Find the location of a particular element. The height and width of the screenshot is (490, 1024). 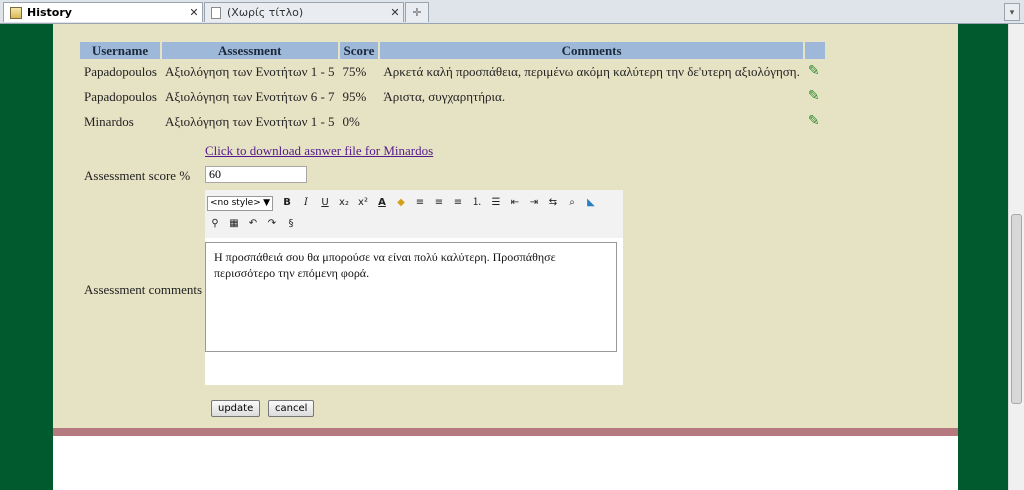

italic-icon: I is located at coordinates (306, 203).